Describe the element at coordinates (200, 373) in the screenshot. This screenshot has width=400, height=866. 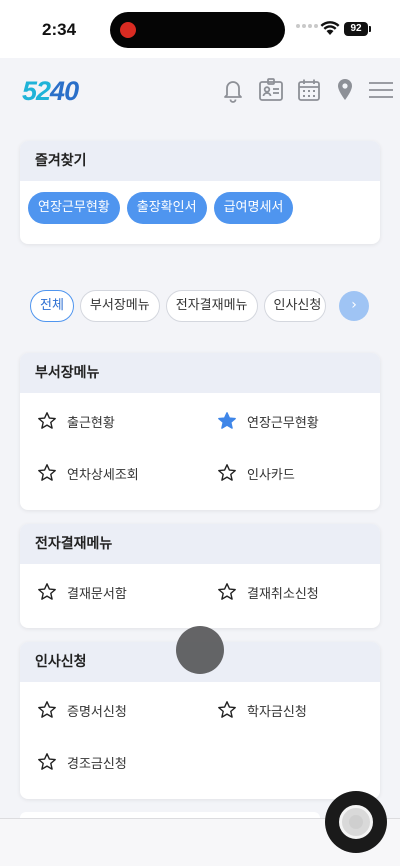
I see `section-title: 부서장메뉴` at that location.